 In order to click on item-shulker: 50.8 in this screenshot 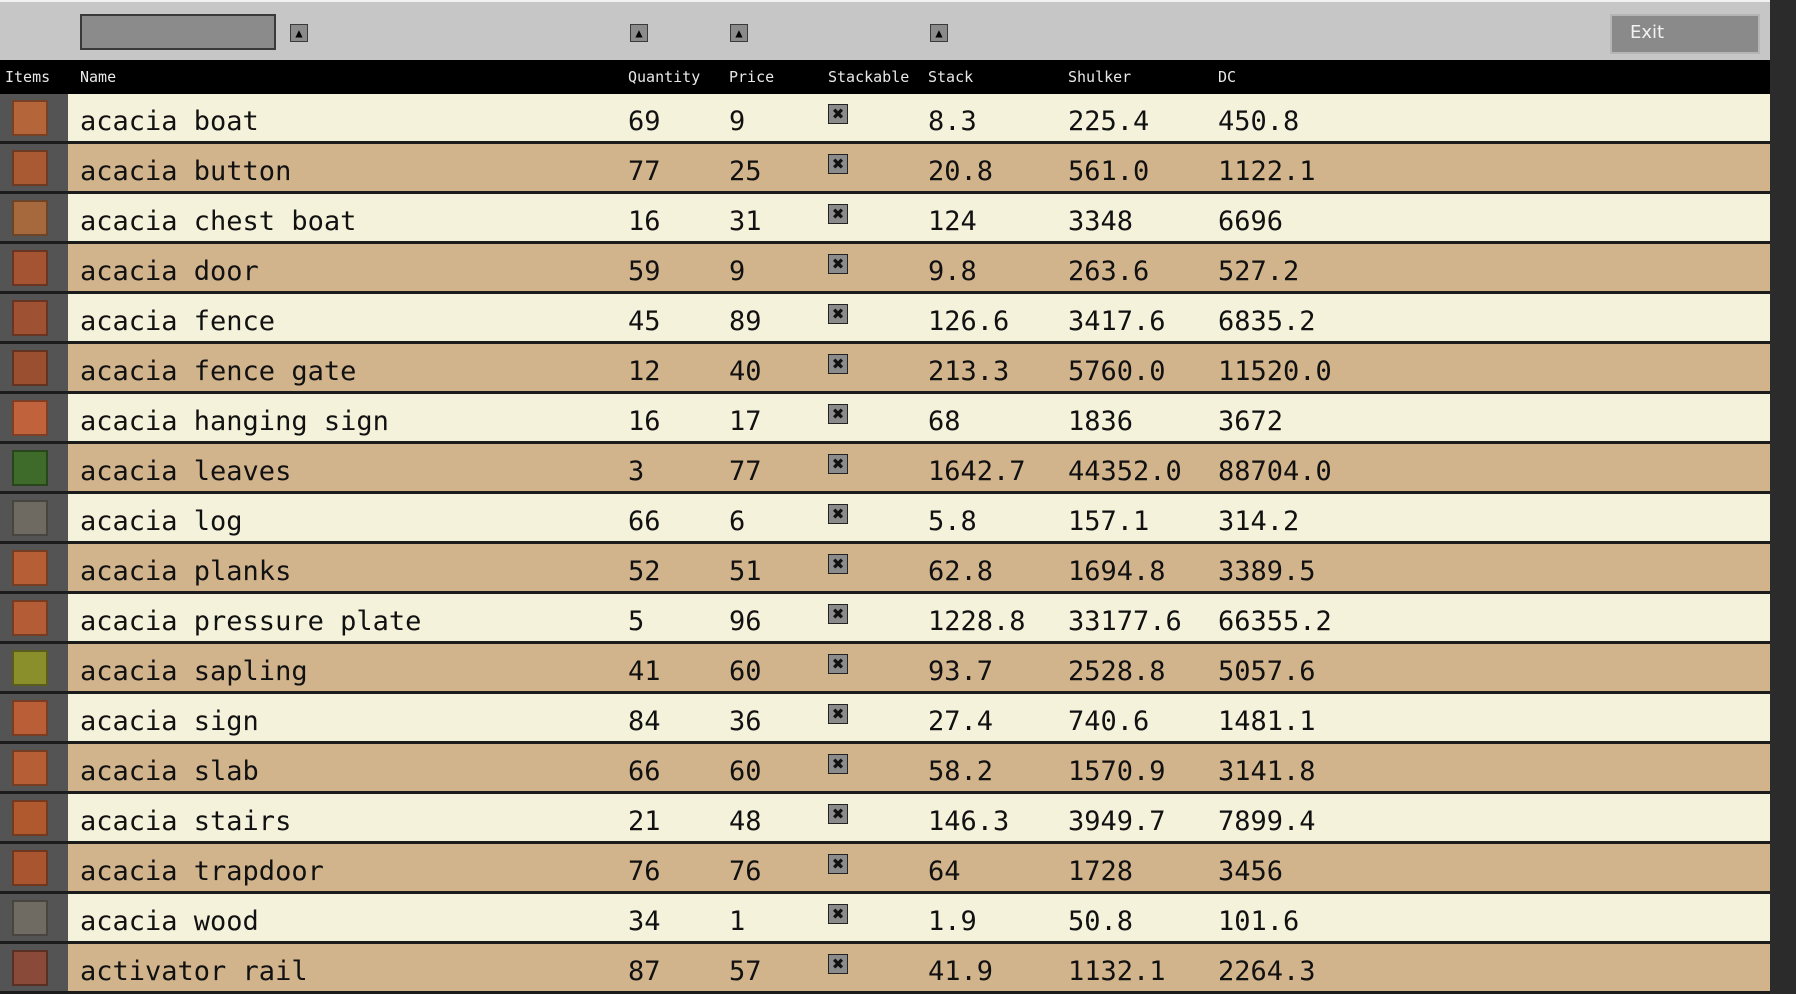, I will do `click(1101, 921)`.